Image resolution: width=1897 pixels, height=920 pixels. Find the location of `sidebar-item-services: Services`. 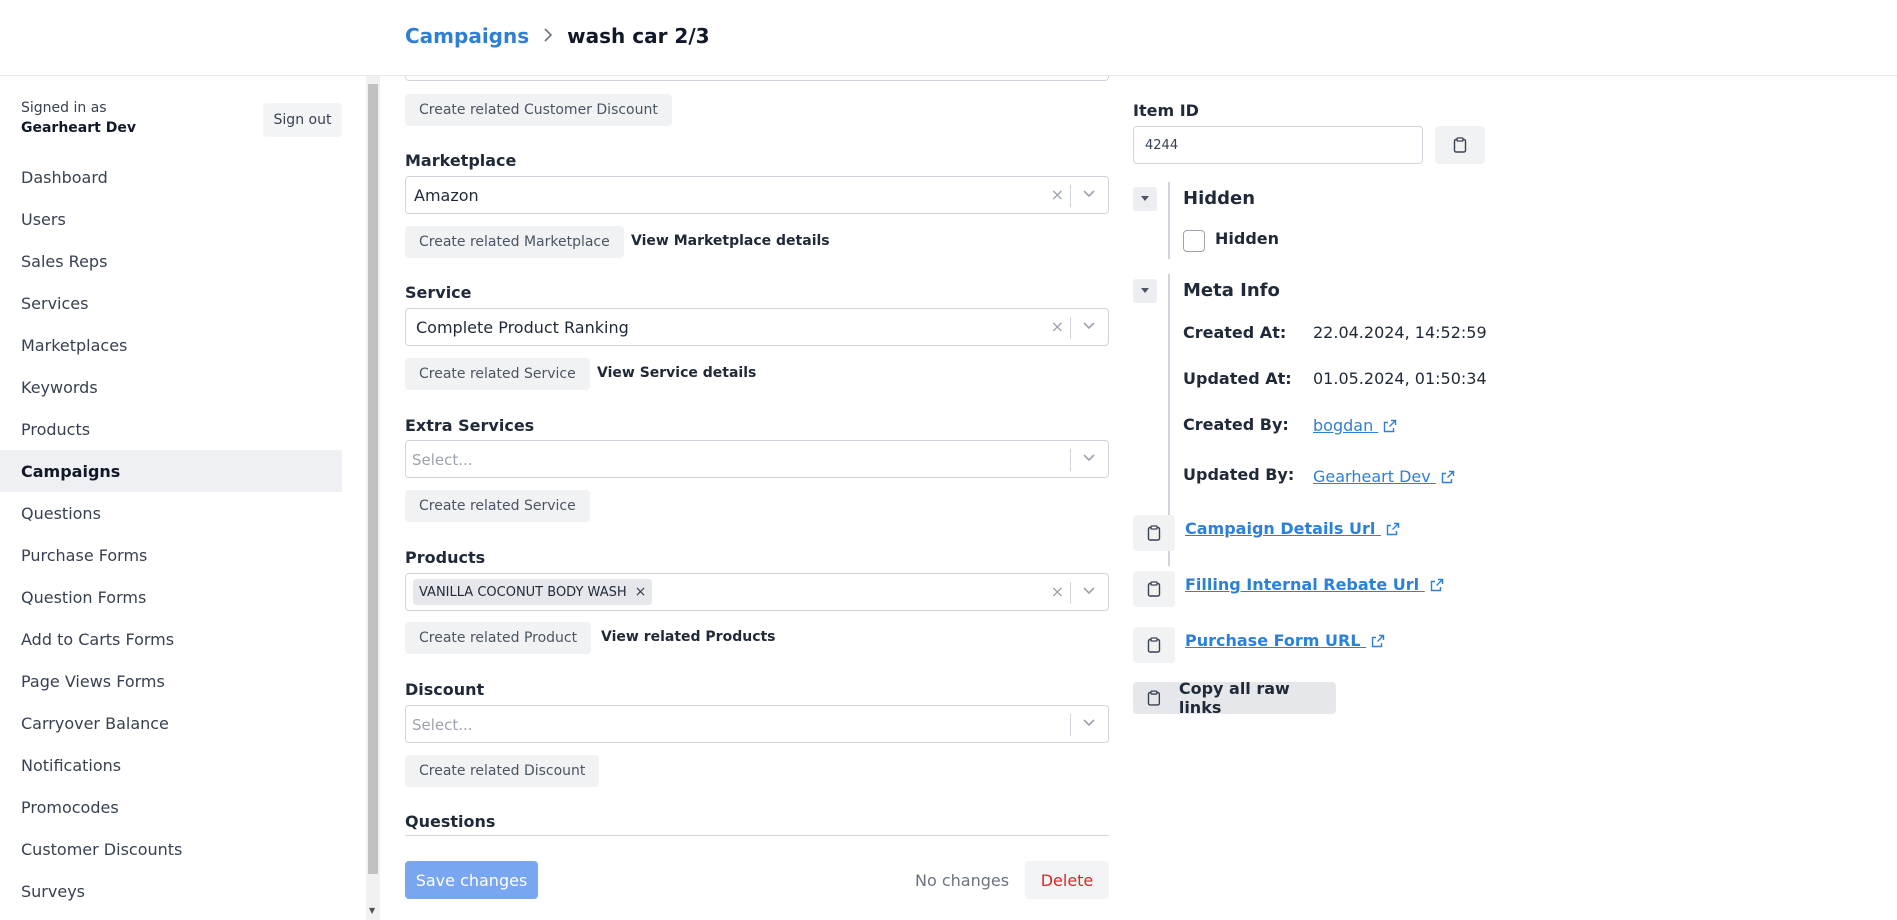

sidebar-item-services: Services is located at coordinates (171, 303).